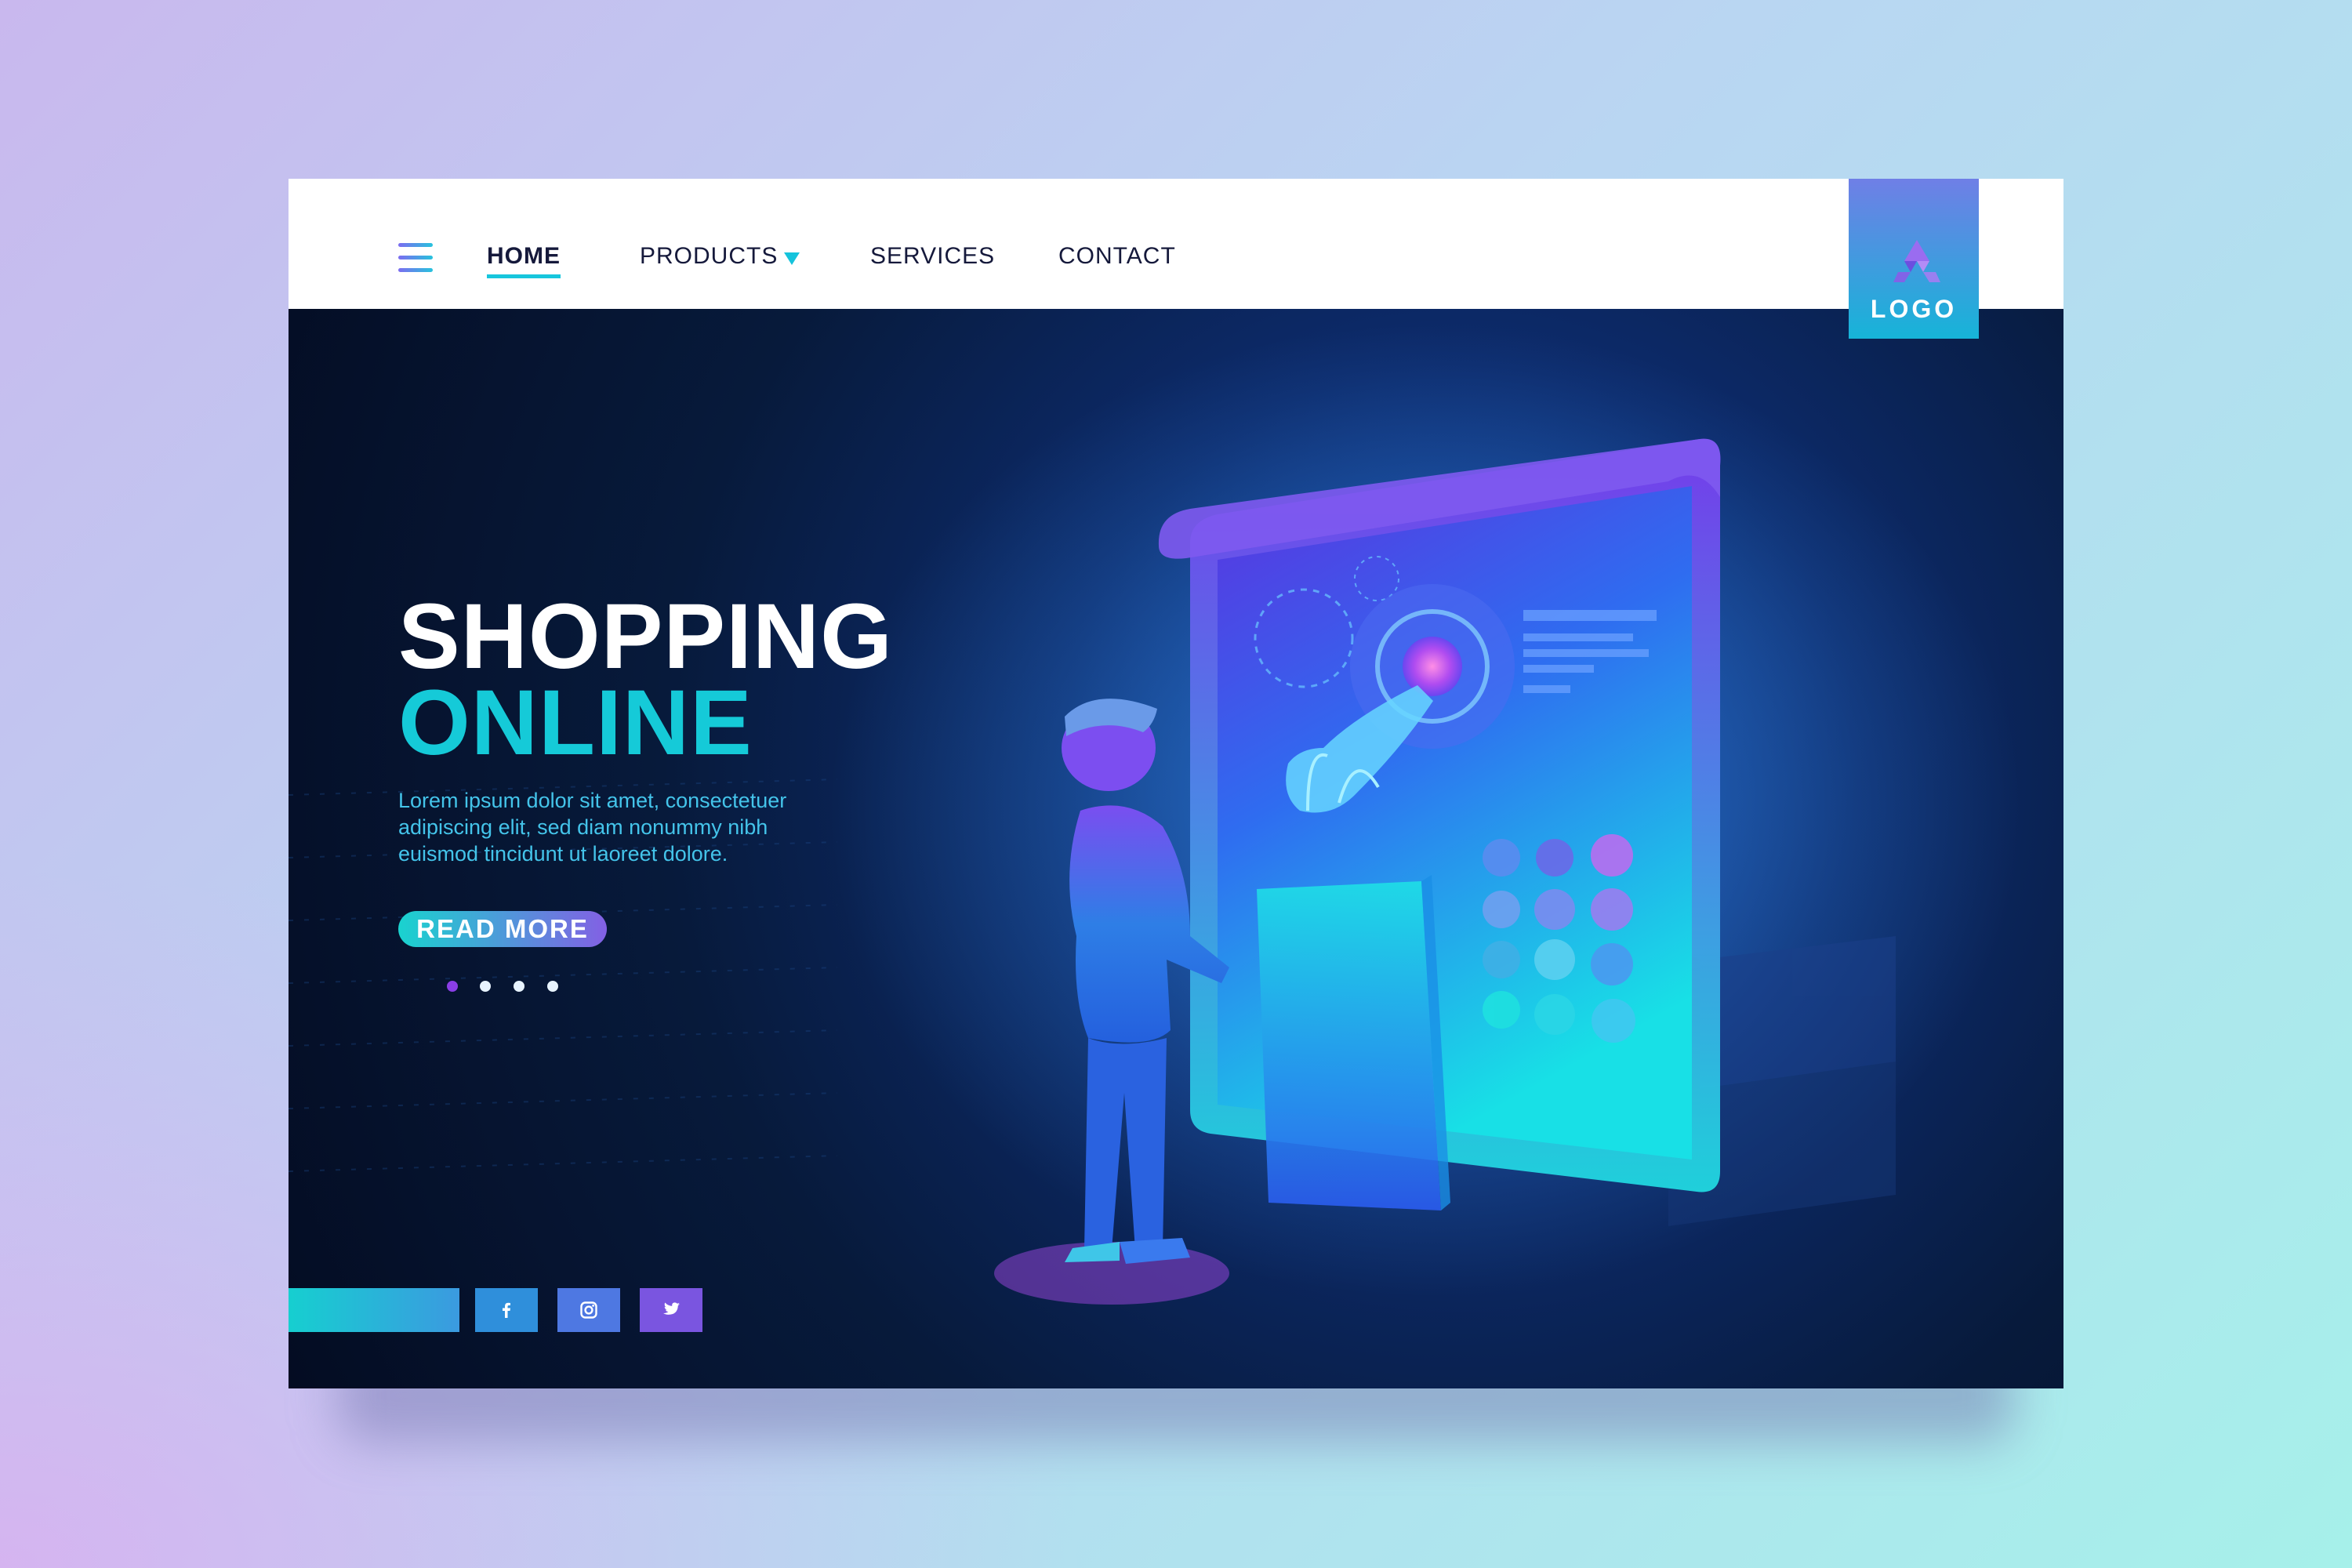  I want to click on logo-badge: LOGO, so click(1914, 259).